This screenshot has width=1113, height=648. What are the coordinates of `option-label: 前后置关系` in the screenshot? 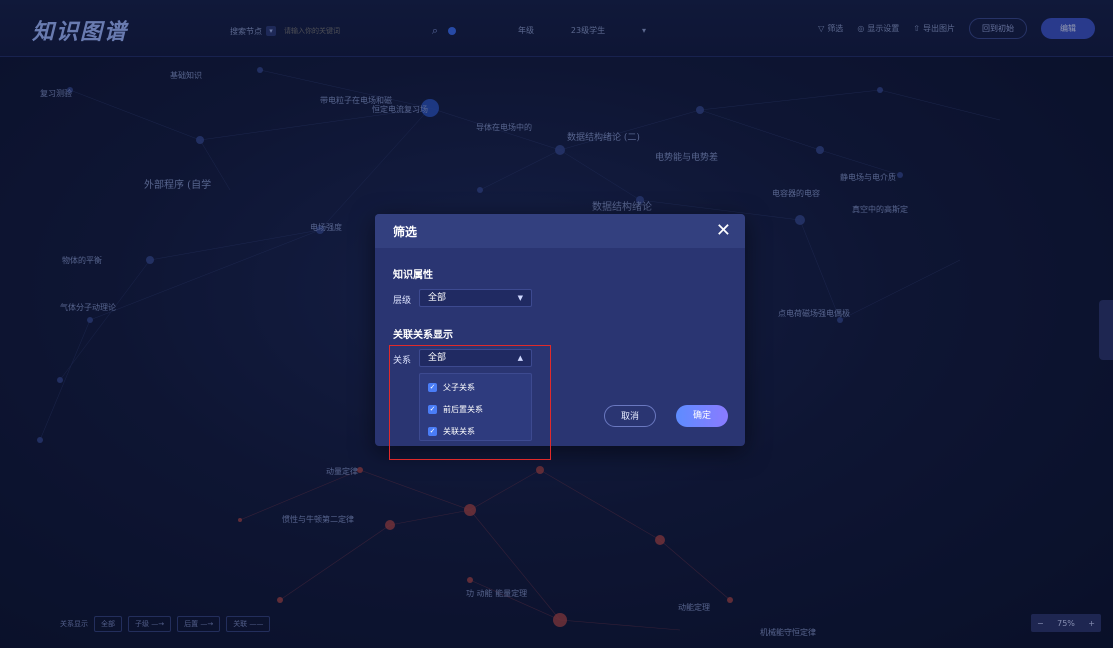 It's located at (463, 409).